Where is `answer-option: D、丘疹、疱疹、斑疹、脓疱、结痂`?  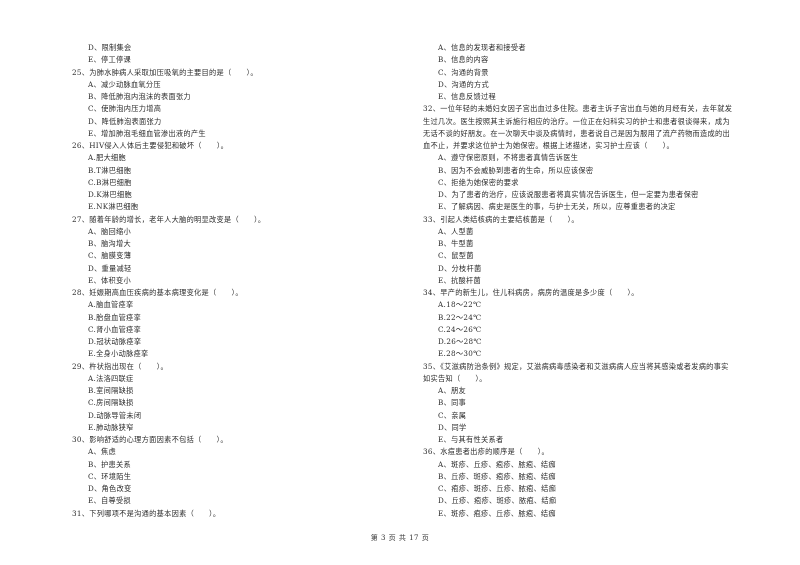
answer-option: D、丘疹、疱疹、斑疹、脓疱、结痂 is located at coordinates (497, 501).